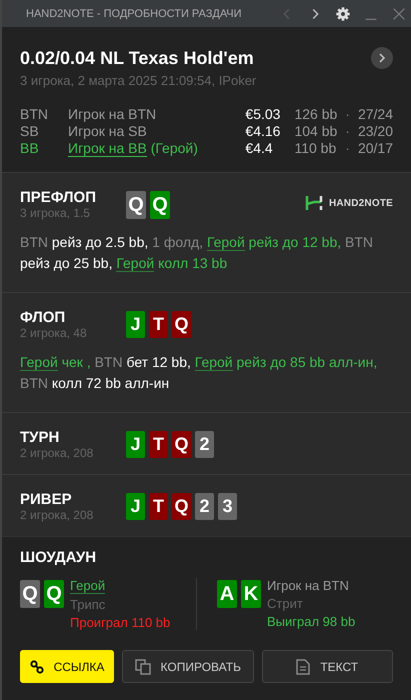 The image size is (411, 700). I want to click on hand-title: 0.02/0.04 NL Texas Hold'em, so click(137, 58).